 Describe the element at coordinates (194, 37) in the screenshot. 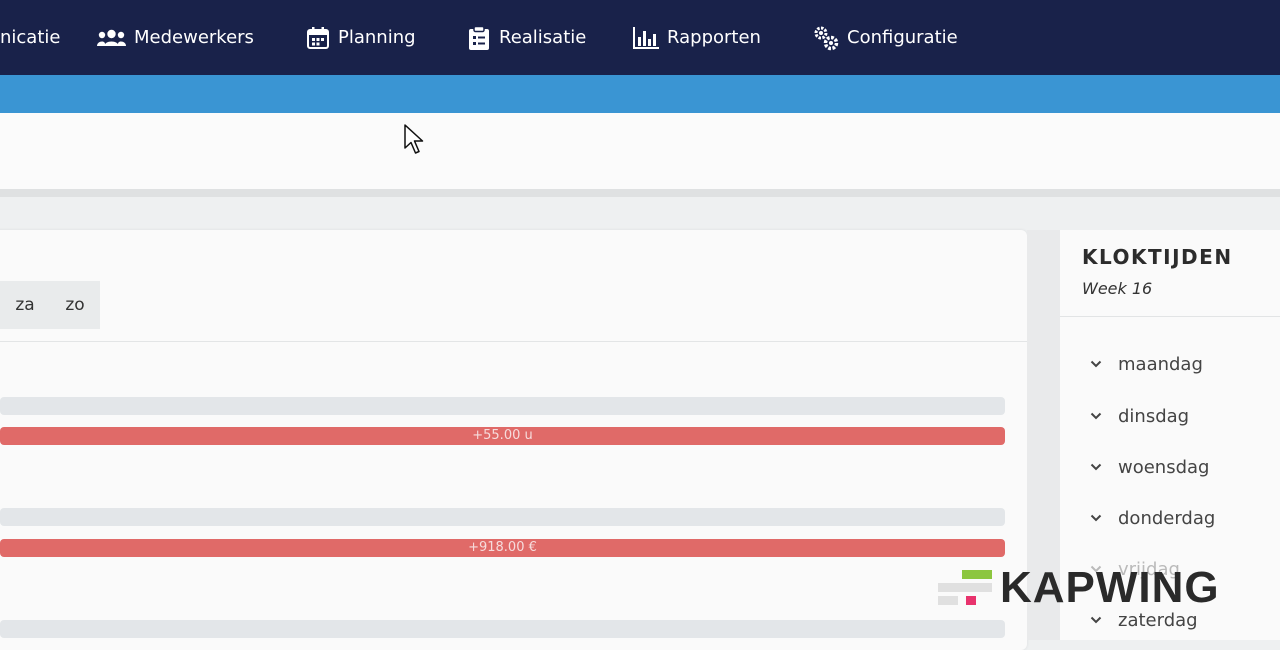

I see `nav-label: Medewerkers` at that location.